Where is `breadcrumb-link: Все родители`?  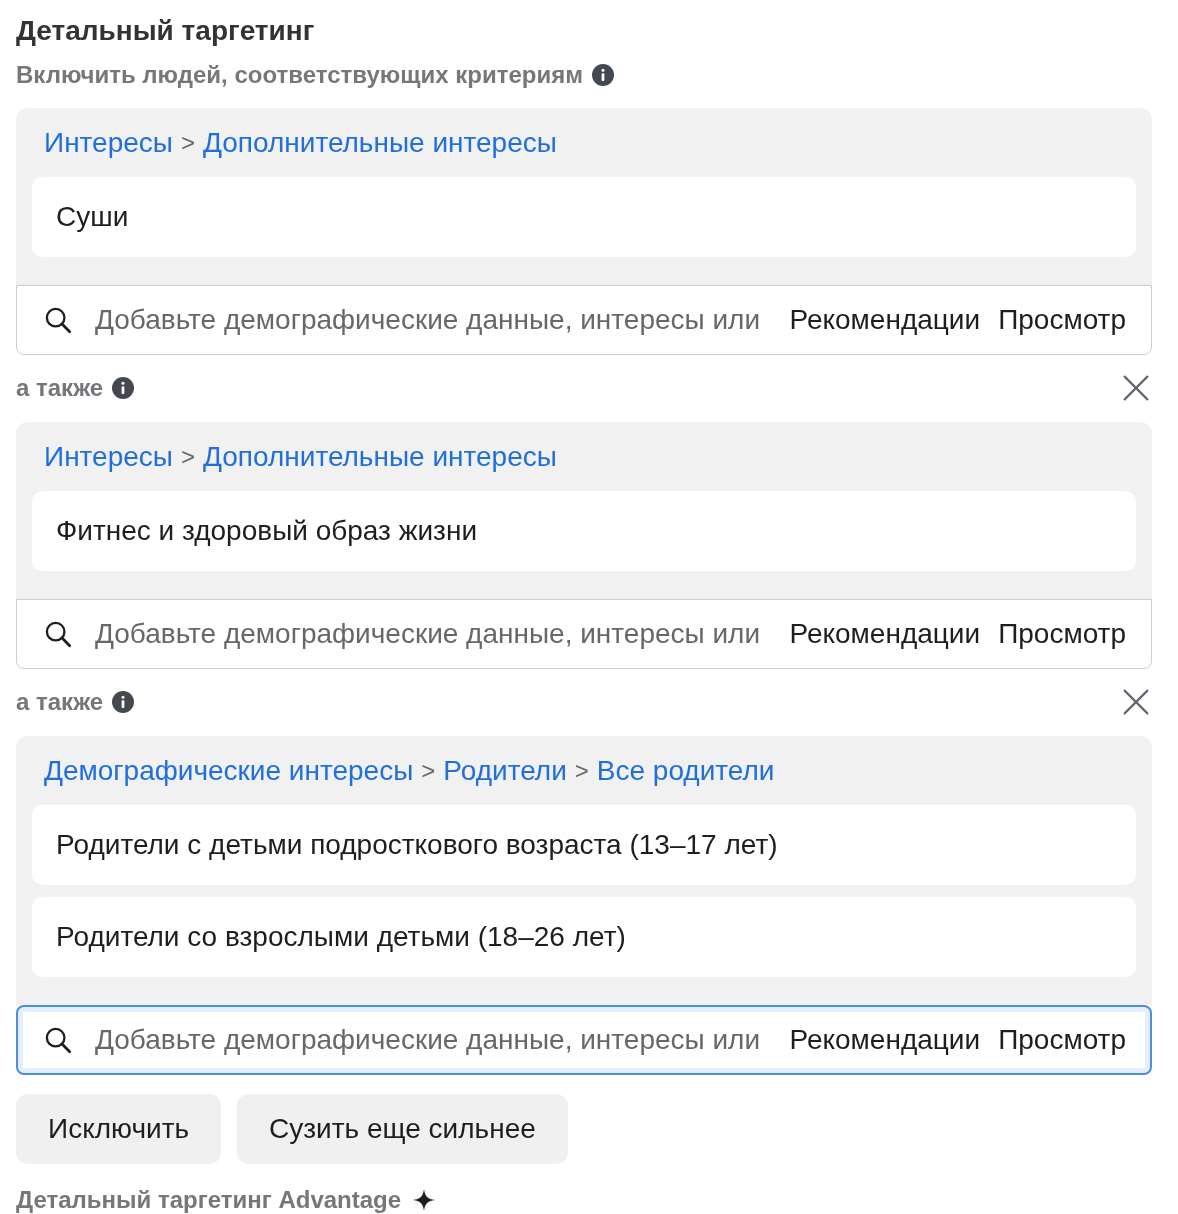 breadcrumb-link: Все родители is located at coordinates (685, 771).